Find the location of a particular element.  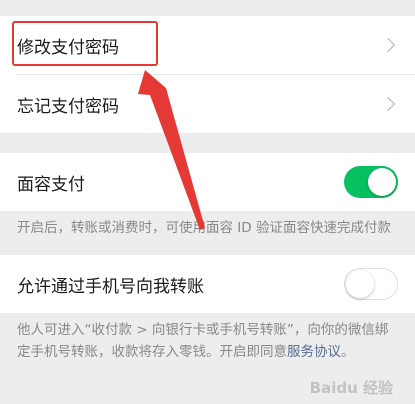

annotation-arrow-shape is located at coordinates (171, 150).